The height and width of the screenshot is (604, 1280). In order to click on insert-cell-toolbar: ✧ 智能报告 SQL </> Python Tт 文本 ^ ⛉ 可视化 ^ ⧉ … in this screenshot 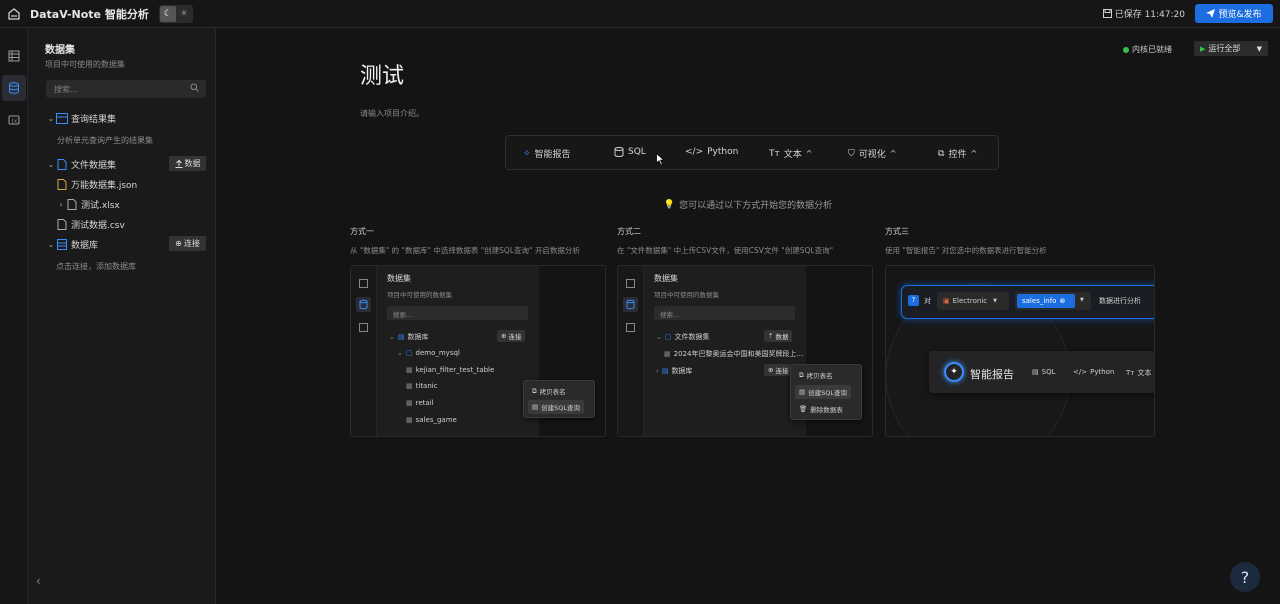, I will do `click(752, 152)`.